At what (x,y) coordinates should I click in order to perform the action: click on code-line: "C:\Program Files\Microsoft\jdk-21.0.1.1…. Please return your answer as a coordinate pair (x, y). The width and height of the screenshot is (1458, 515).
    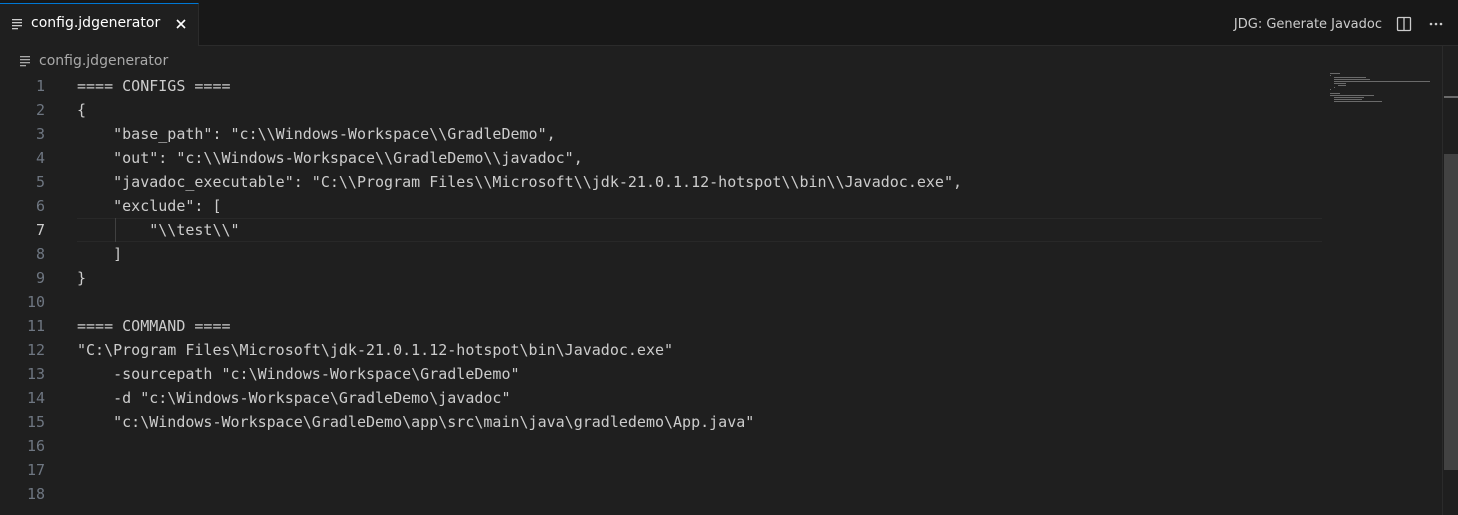
    Looking at the image, I should click on (699, 350).